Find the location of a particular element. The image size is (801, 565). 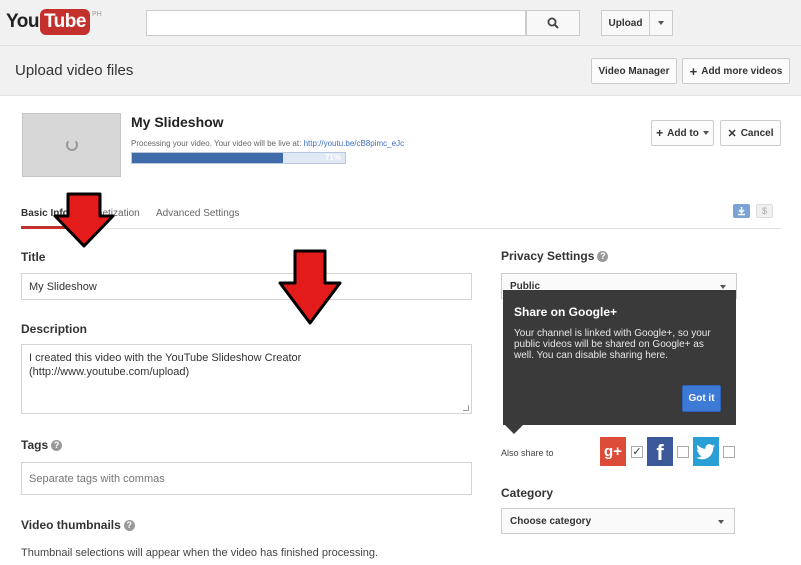

upload-menu-button is located at coordinates (661, 23).